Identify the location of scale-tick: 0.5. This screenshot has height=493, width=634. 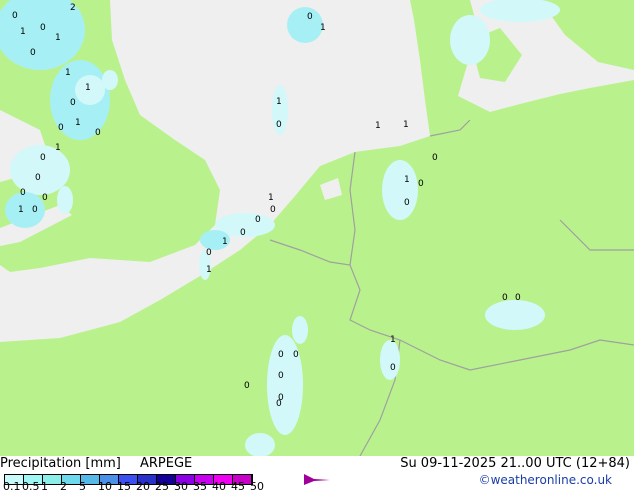
(31, 486).